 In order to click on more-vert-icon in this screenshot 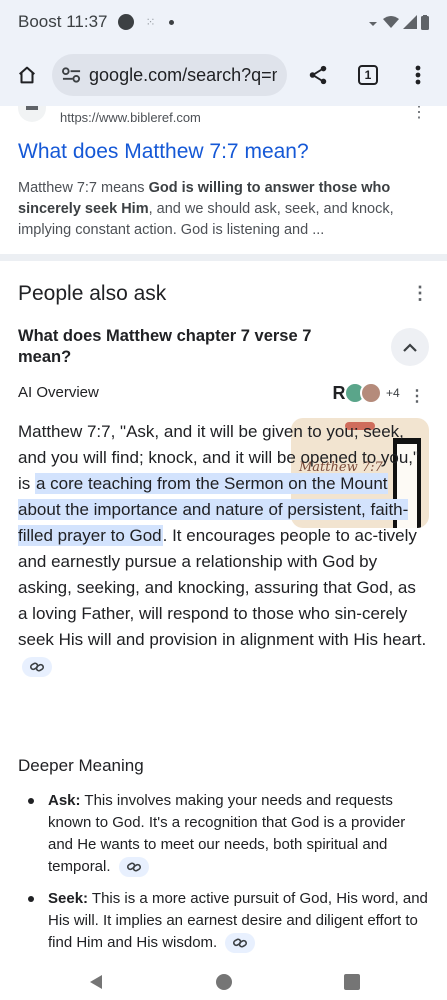, I will do `click(418, 75)`.